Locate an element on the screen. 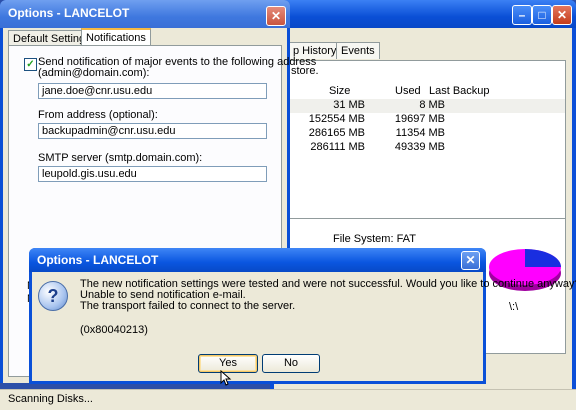 This screenshot has width=576, height=410. error-code: (0x80040213) is located at coordinates (114, 330).